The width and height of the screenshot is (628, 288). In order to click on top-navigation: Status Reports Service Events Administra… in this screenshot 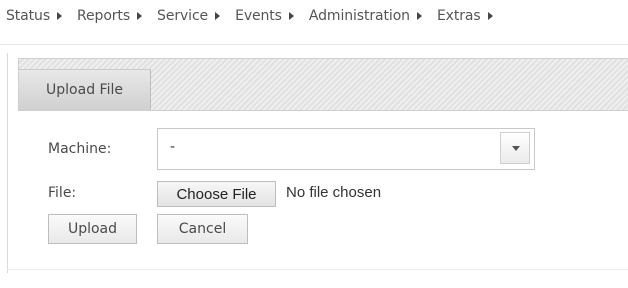, I will do `click(257, 16)`.